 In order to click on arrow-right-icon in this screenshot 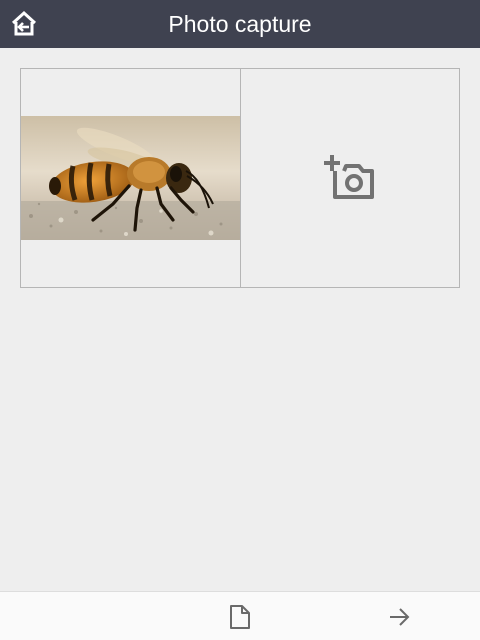, I will do `click(400, 617)`.